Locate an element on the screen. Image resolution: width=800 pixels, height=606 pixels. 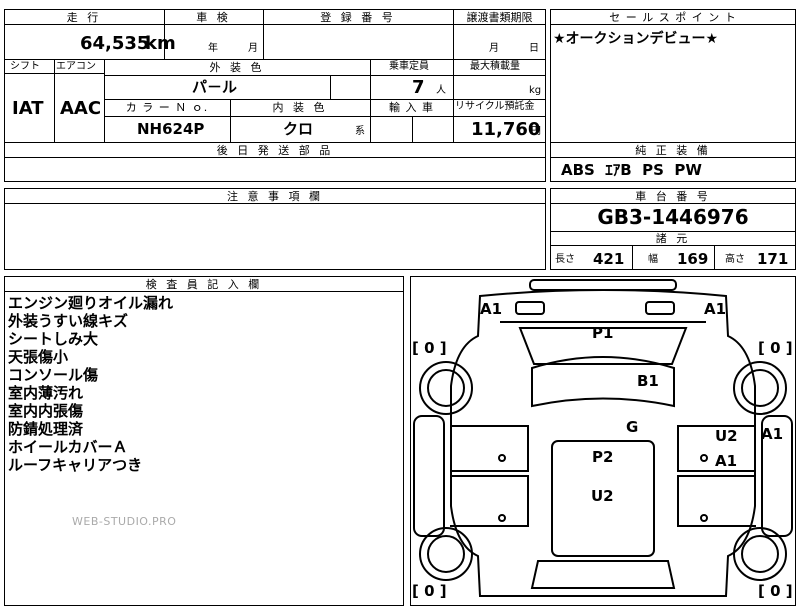
capacity-unit: 人 is located at coordinates (441, 90).